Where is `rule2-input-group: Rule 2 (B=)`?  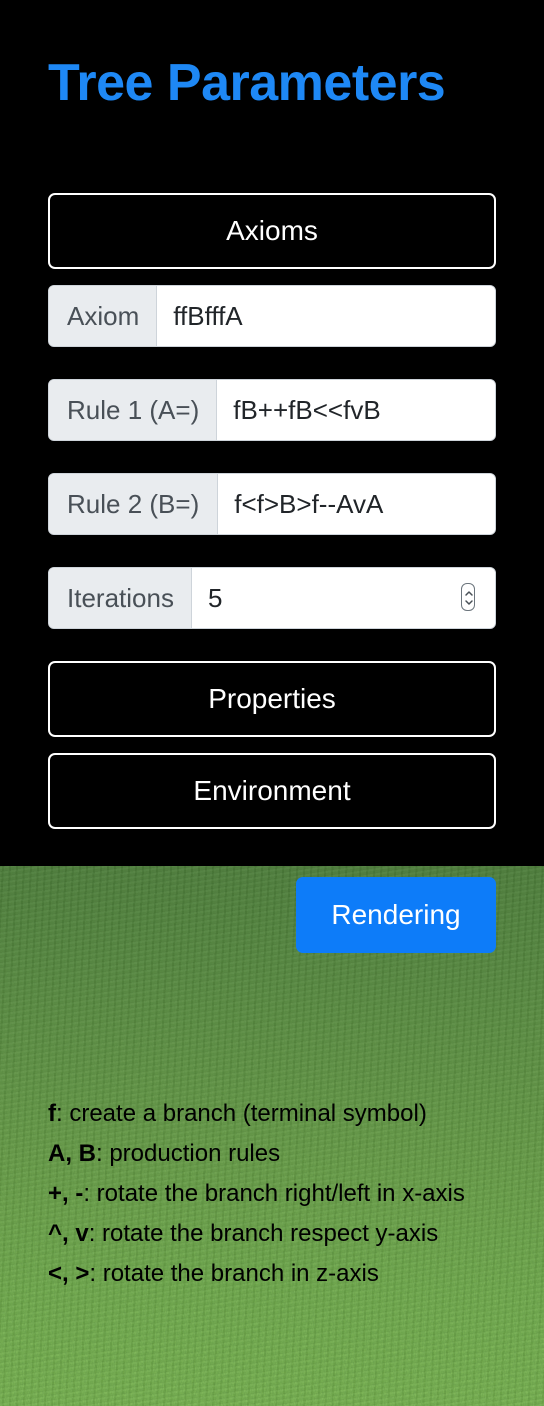
rule2-input-group: Rule 2 (B=) is located at coordinates (272, 504).